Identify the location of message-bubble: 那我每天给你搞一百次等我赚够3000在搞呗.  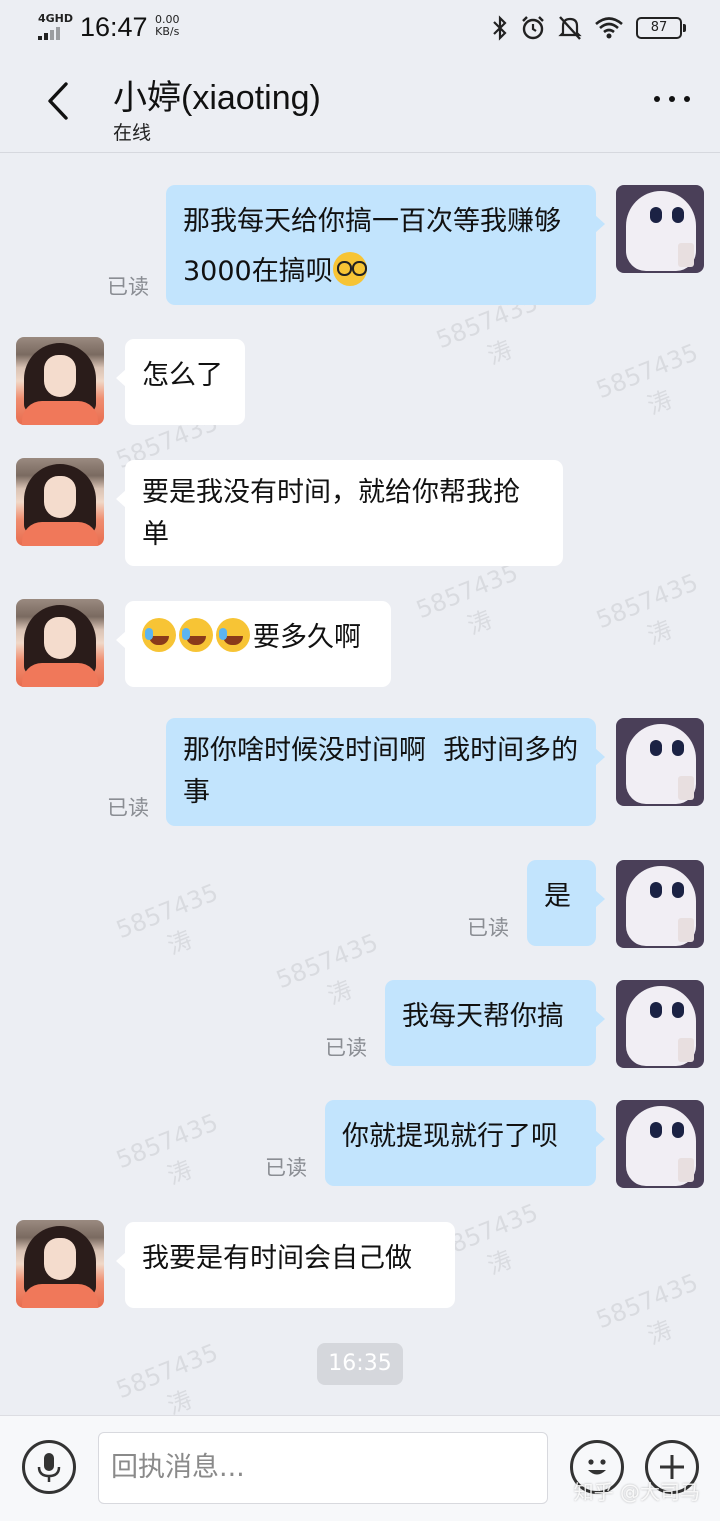
(385, 245).